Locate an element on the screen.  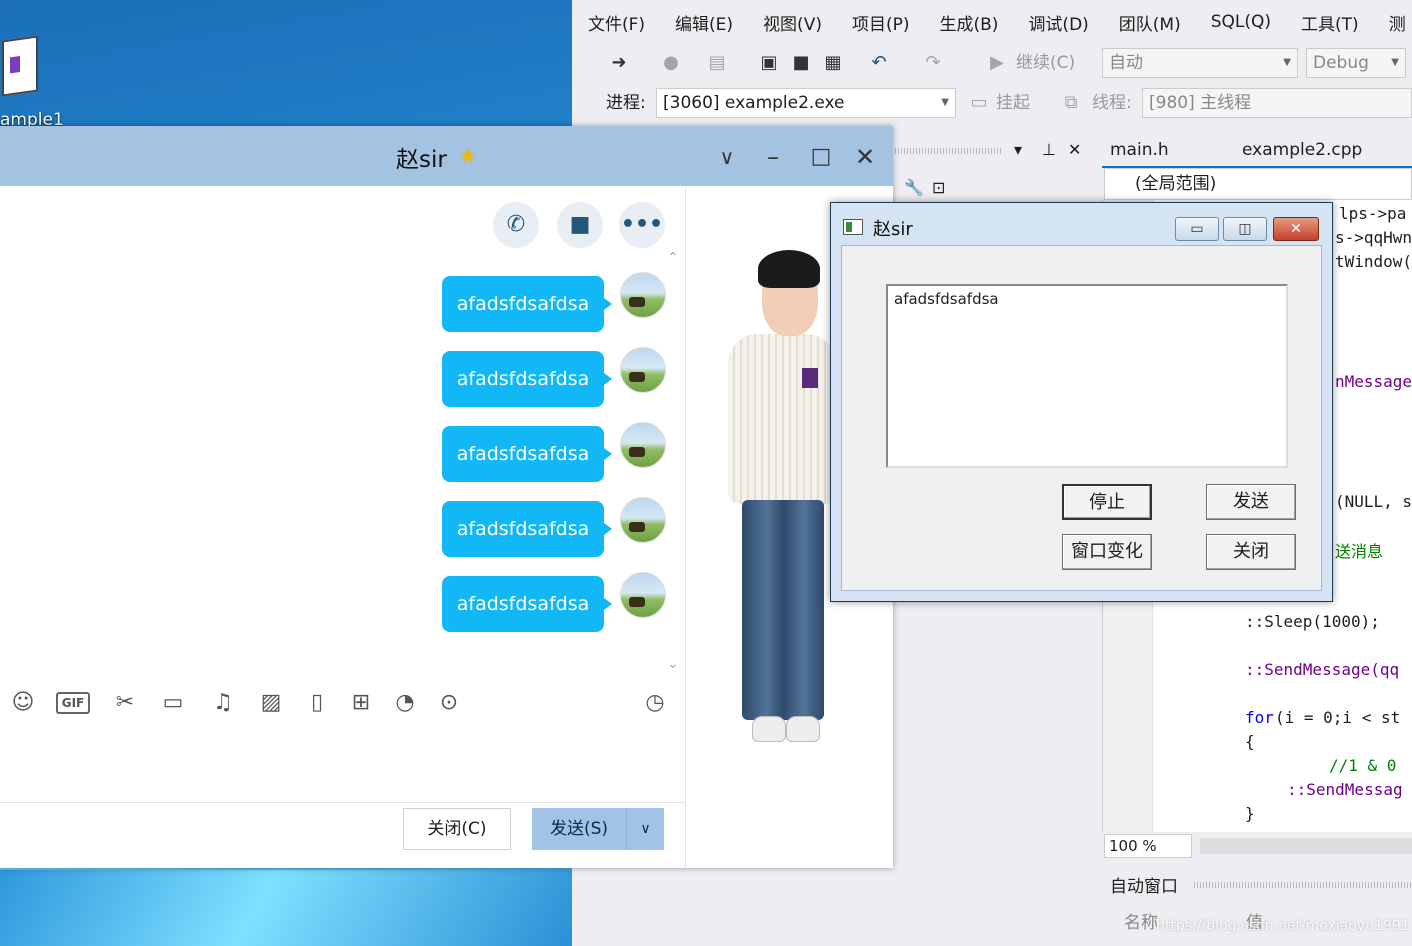
menu-debug: 调试(D) is located at coordinates (1058, 22).